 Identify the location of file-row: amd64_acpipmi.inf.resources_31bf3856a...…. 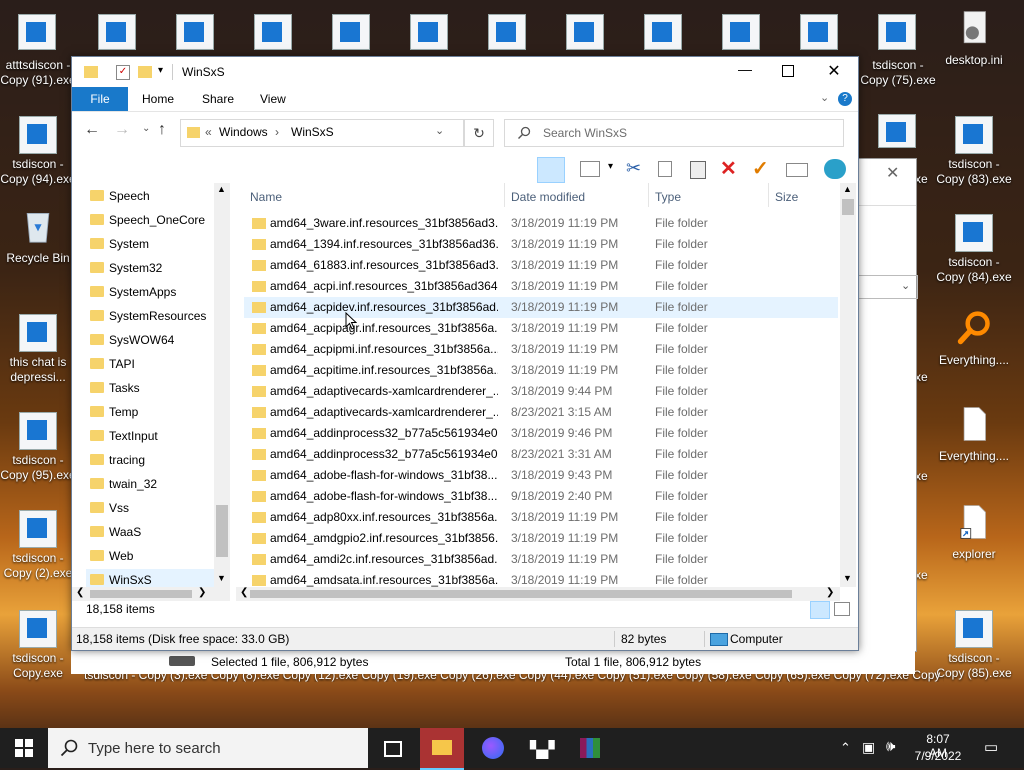
(541, 349).